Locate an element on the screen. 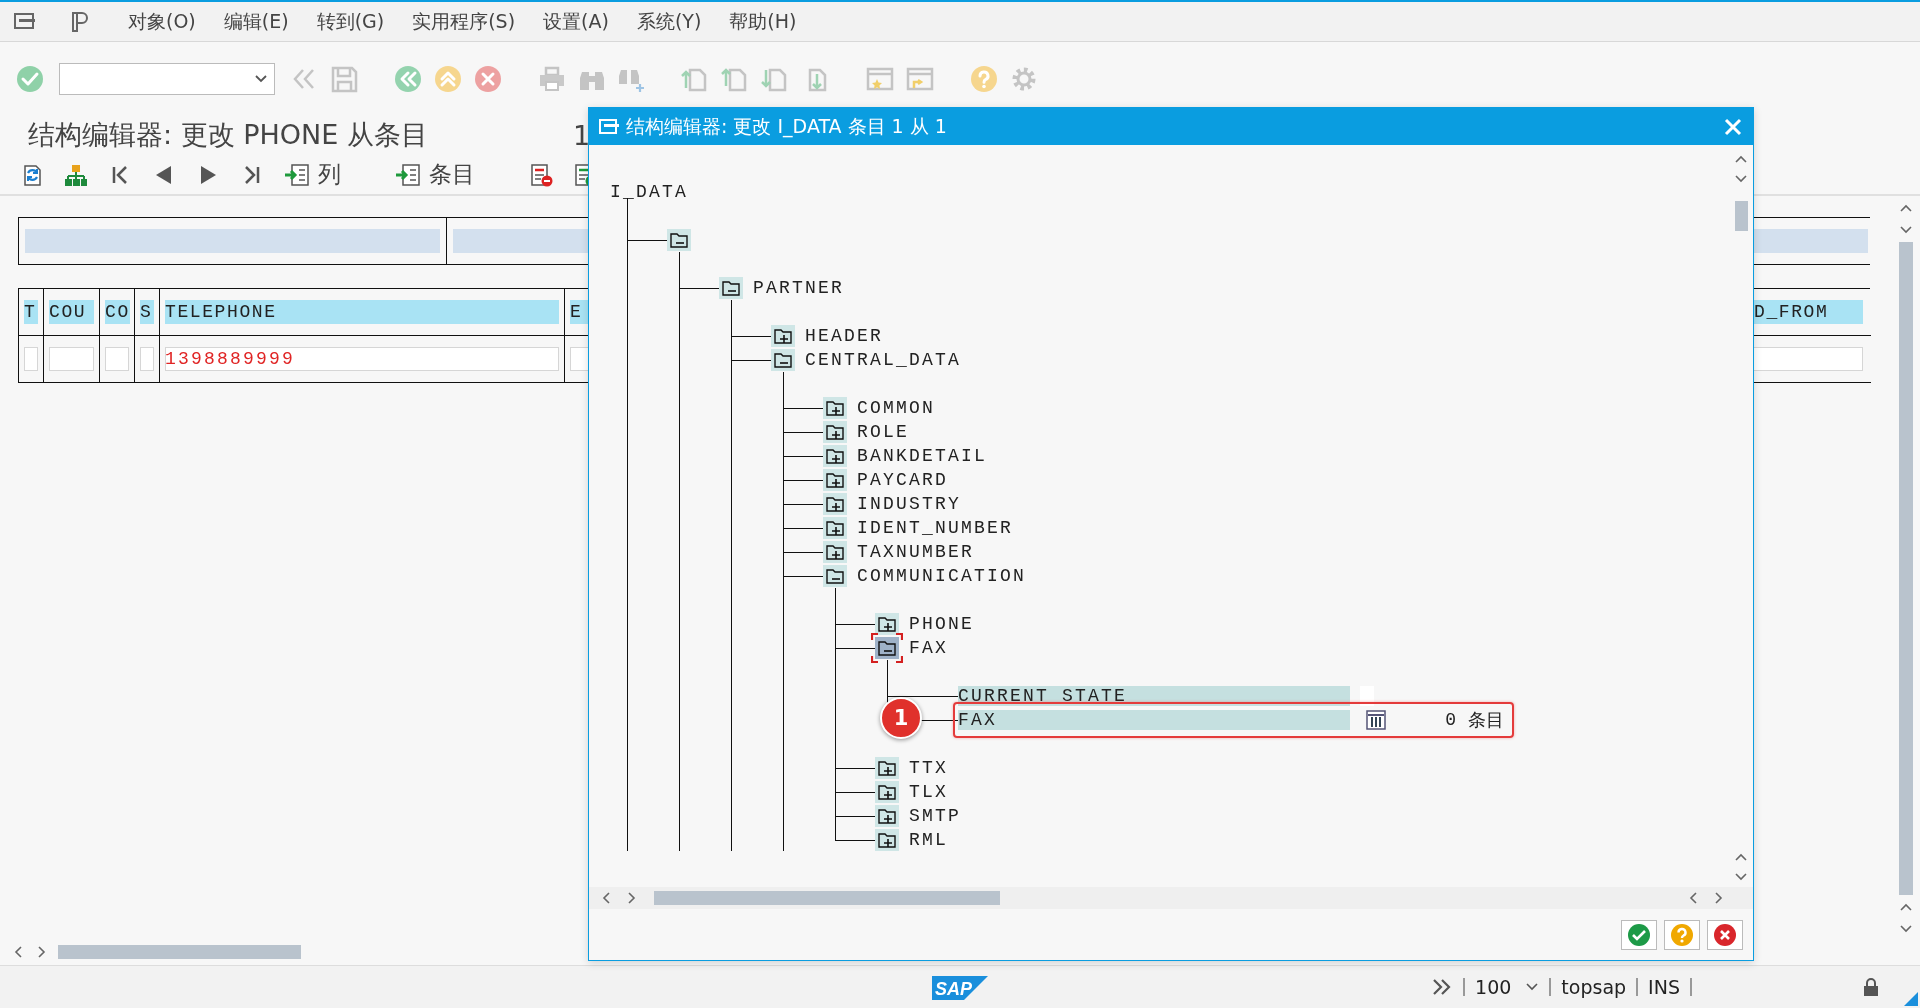 Image resolution: width=1920 pixels, height=1008 pixels. insert-mode: INS is located at coordinates (1664, 987).